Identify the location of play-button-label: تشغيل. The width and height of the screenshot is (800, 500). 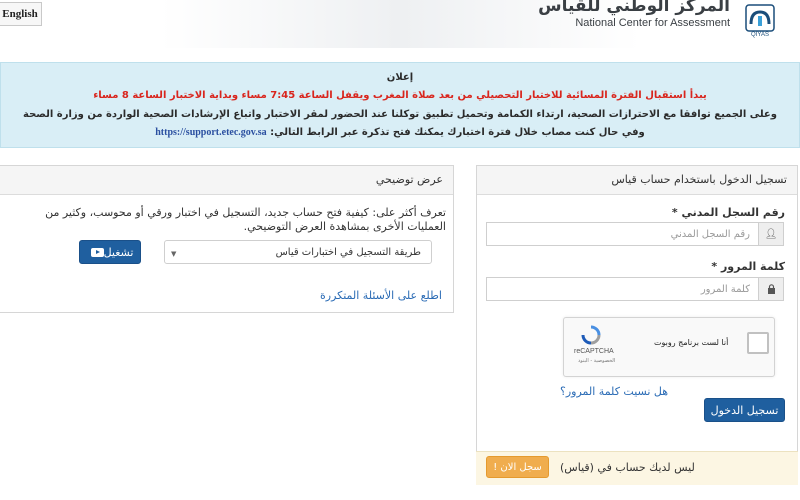
(118, 252).